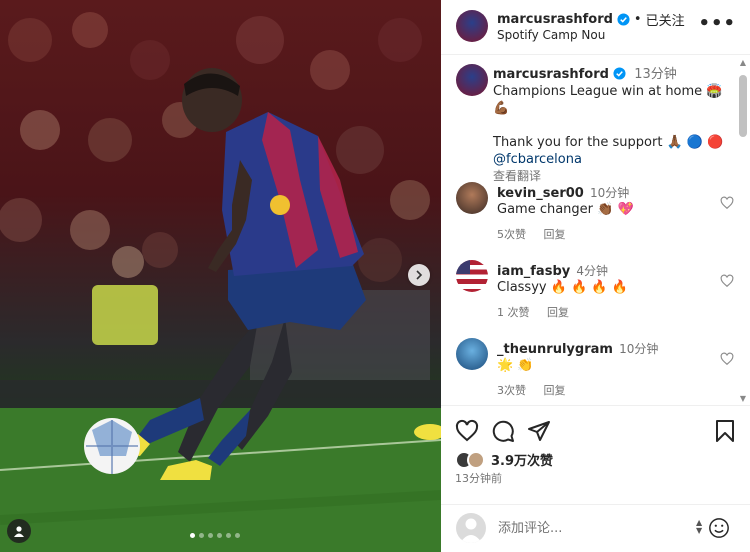 This screenshot has height=552, width=750. I want to click on caption-line: Champions League win at home 🏟️, so click(608, 91).